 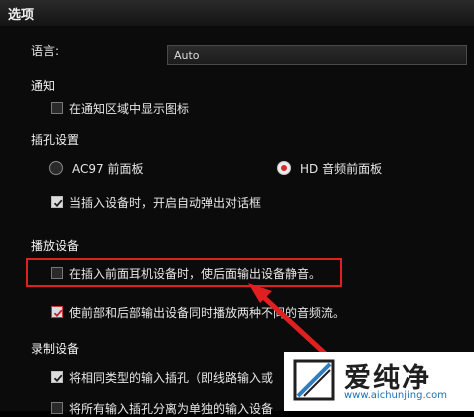 I want to click on brand-logo-icon, so click(x=314, y=380).